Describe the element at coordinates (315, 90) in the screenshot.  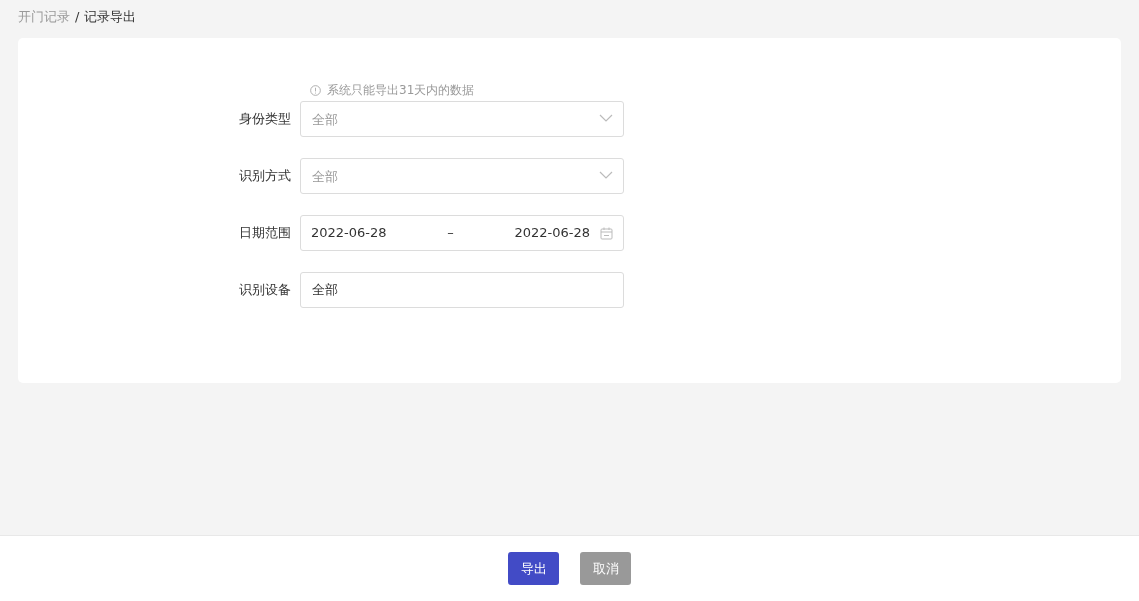
I see `info-icon` at that location.